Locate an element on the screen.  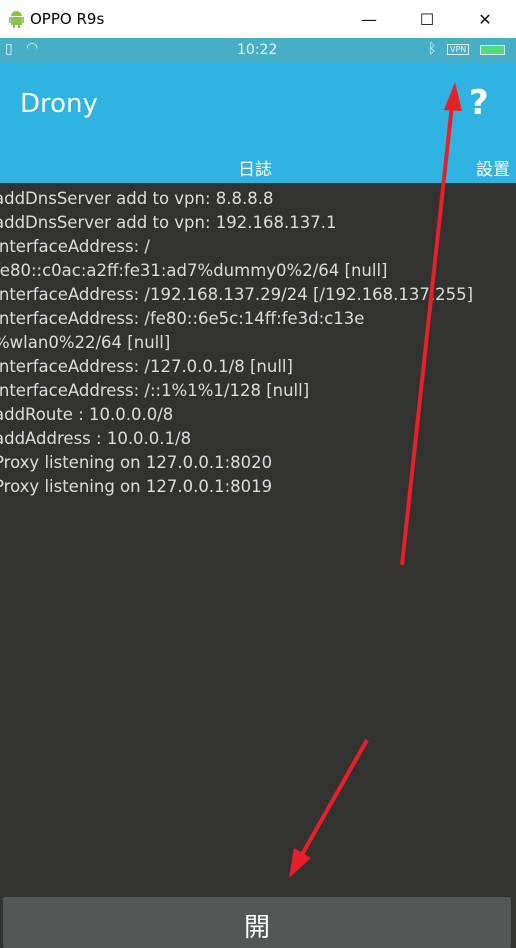
log-line: InterfaceAddress: /127.0.0.1/8 [null] is located at coordinates (146, 366).